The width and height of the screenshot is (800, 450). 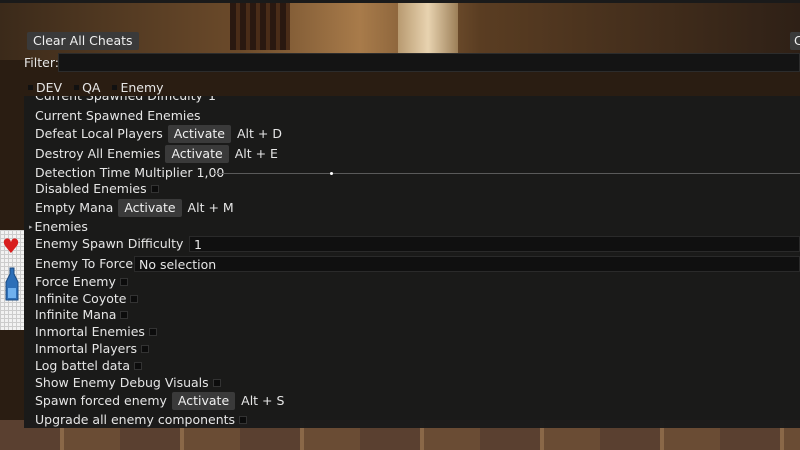 I want to click on filter-row: Filter:, so click(x=412, y=63).